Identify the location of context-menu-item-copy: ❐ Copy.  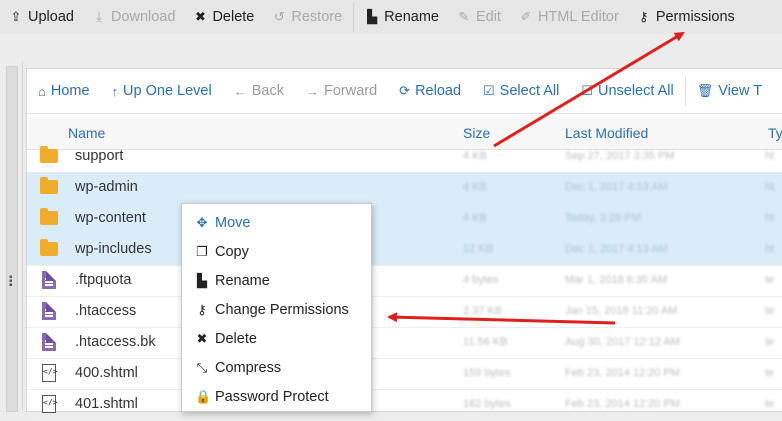
(276, 251).